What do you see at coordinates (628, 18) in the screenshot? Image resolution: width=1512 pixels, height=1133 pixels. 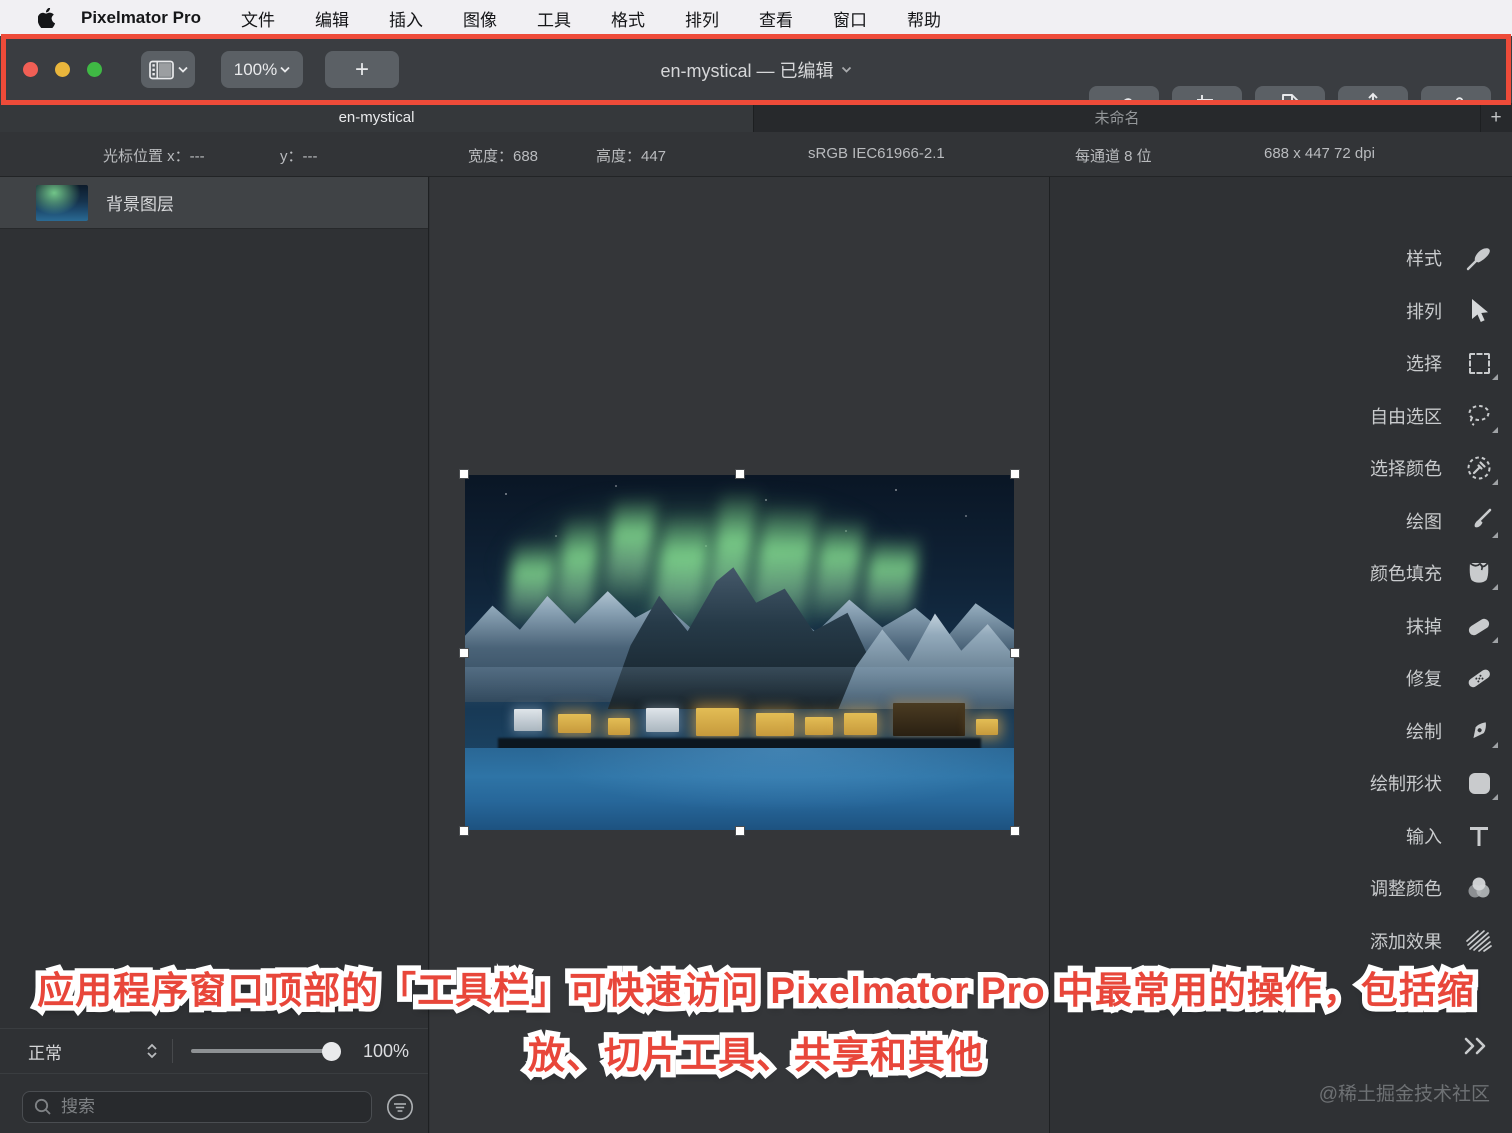 I see `menu-item-format: 格式` at bounding box center [628, 18].